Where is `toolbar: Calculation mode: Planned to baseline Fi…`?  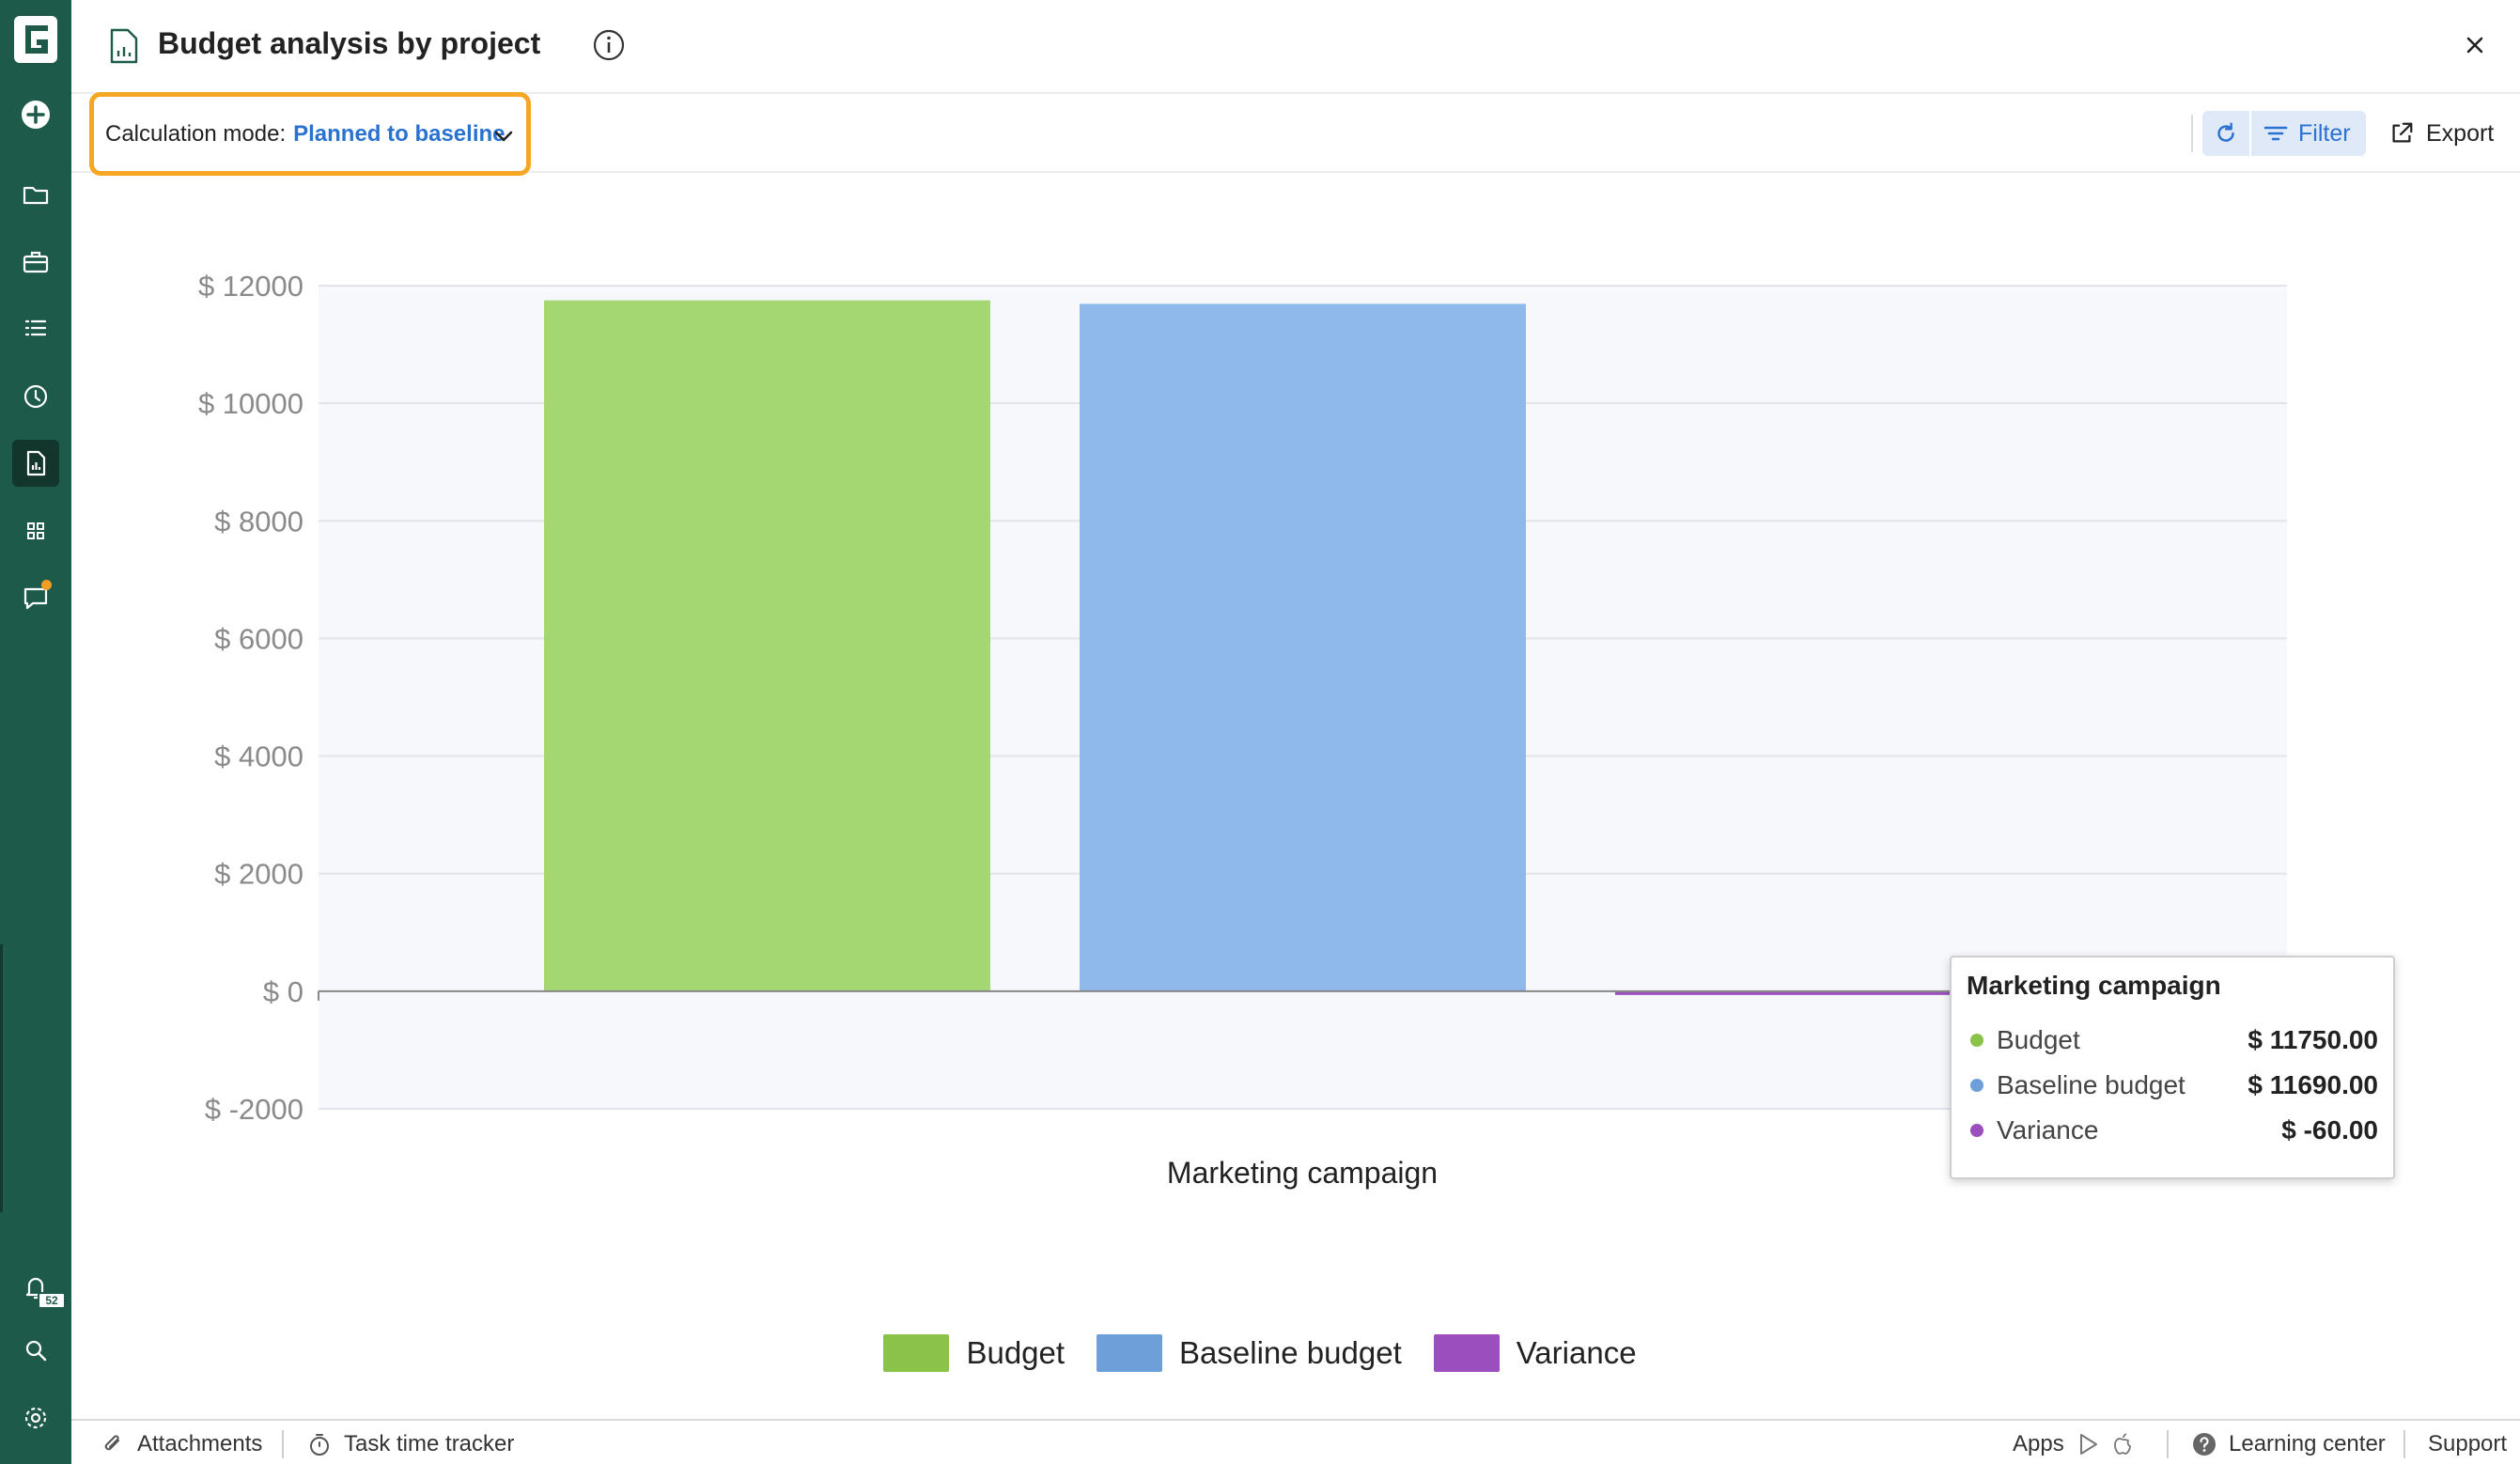
toolbar: Calculation mode: Planned to baseline Fi… is located at coordinates (1295, 134).